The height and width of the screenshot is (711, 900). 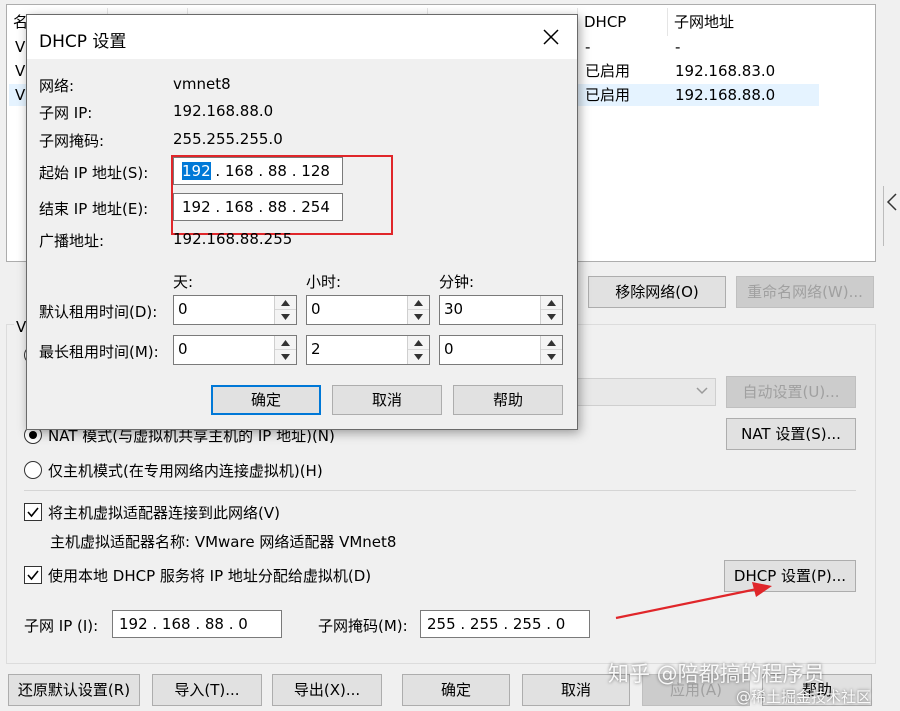 What do you see at coordinates (440, 490) in the screenshot?
I see `divider` at bounding box center [440, 490].